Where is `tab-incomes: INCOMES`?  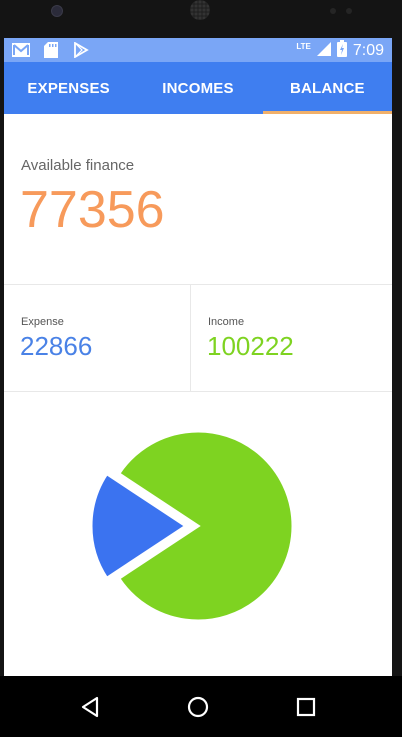
tab-incomes: INCOMES is located at coordinates (197, 88).